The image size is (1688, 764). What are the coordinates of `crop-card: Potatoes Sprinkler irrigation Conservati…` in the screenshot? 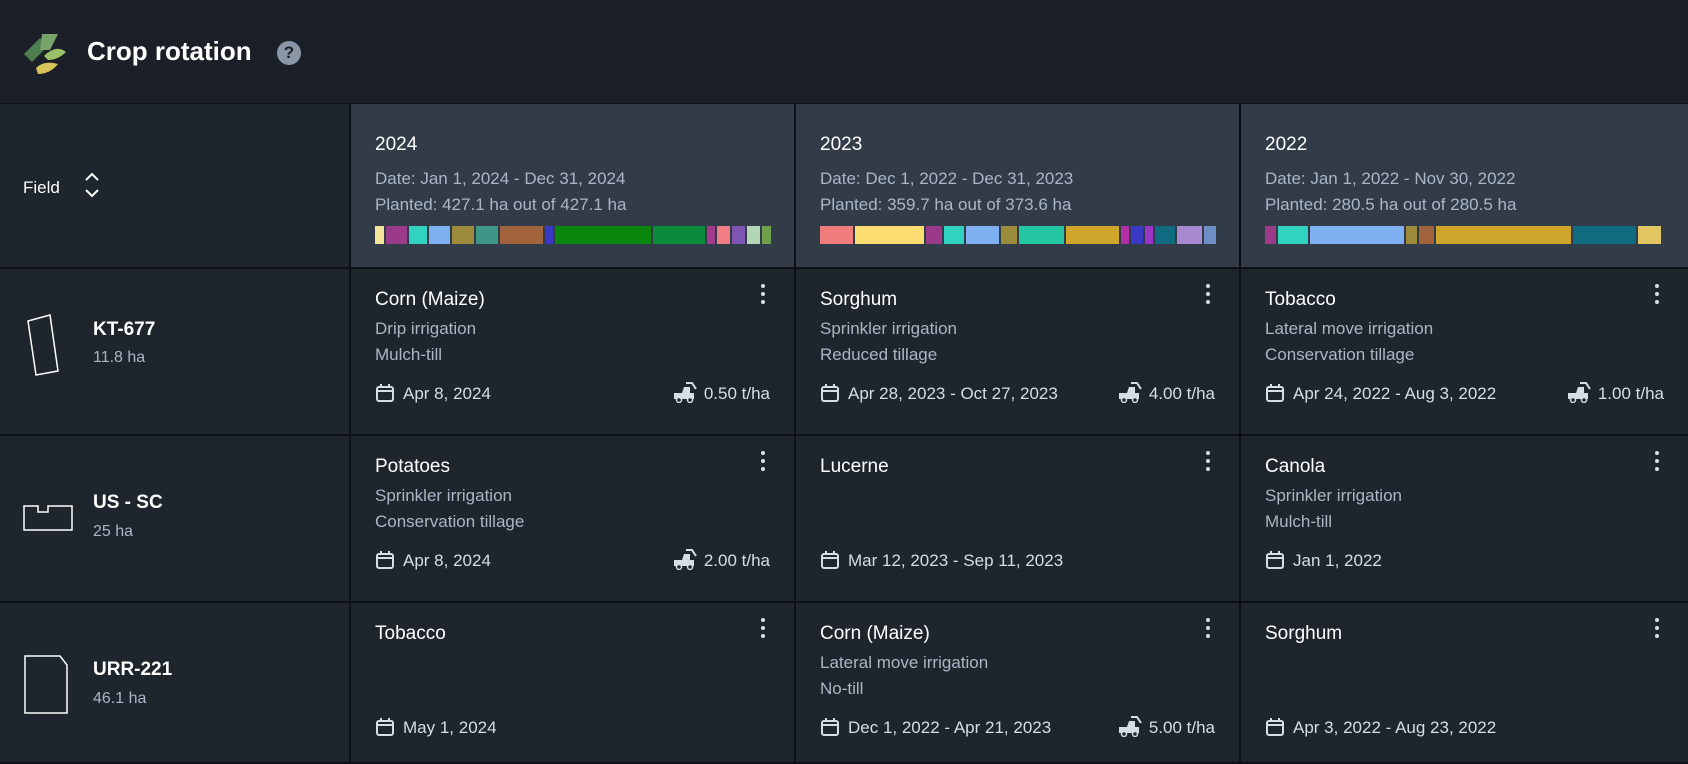 It's located at (573, 519).